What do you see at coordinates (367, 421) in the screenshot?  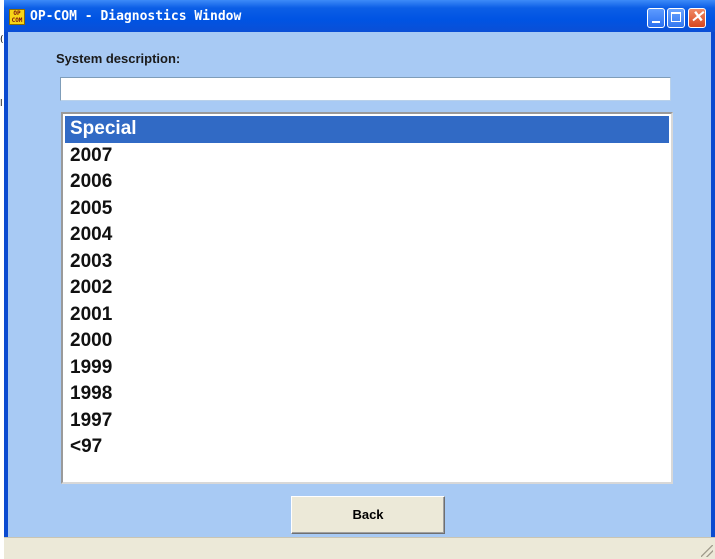 I see `list-item: 1997` at bounding box center [367, 421].